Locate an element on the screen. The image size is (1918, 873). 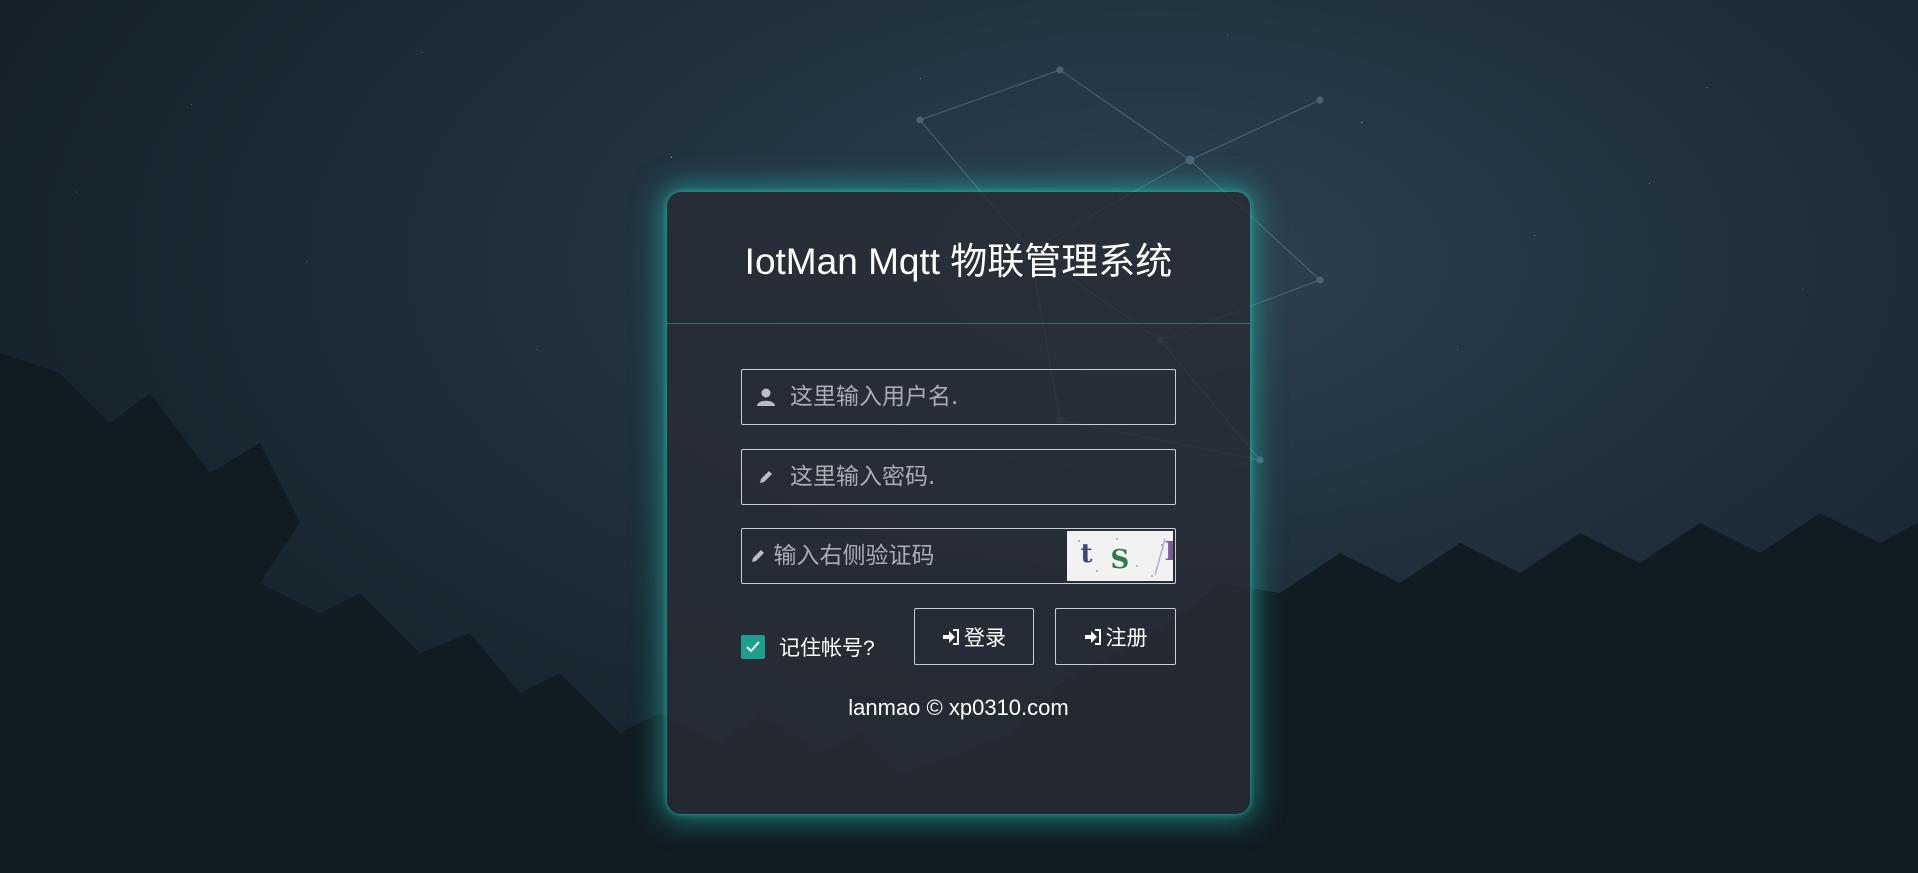
register-button: 注册 is located at coordinates (1115, 636).